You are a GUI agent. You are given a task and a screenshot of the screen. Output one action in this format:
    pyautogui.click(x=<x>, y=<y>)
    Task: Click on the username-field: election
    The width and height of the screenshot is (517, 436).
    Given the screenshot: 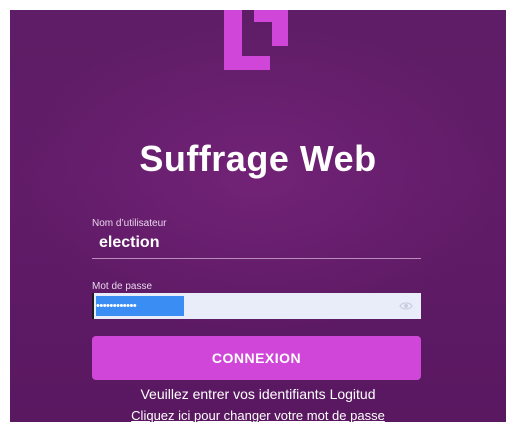 What is the action you would take?
    pyautogui.click(x=129, y=243)
    